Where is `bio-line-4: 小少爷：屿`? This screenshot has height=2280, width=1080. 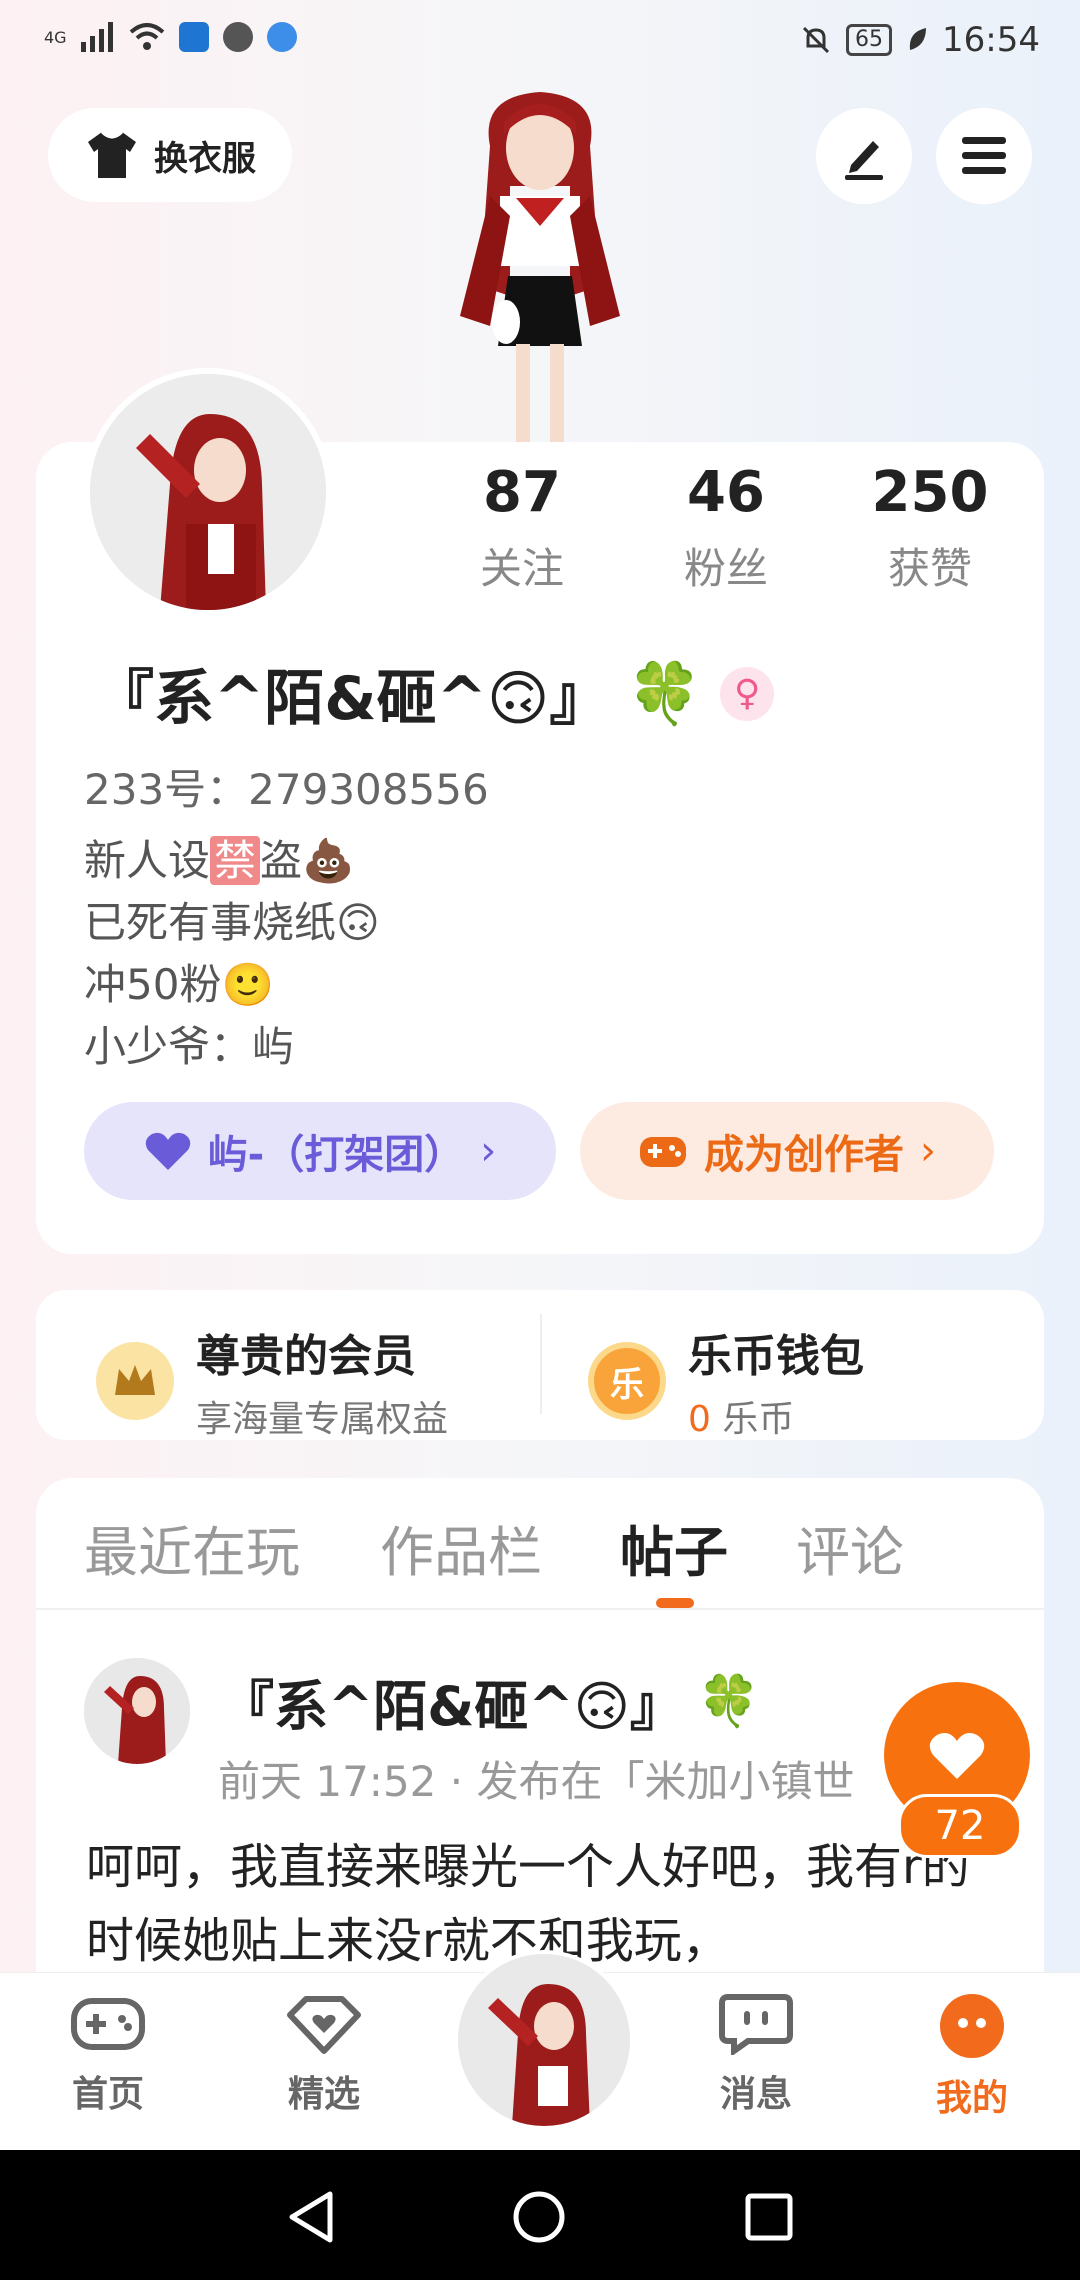
bio-line-4: 小少爷：屿 is located at coordinates (189, 1046).